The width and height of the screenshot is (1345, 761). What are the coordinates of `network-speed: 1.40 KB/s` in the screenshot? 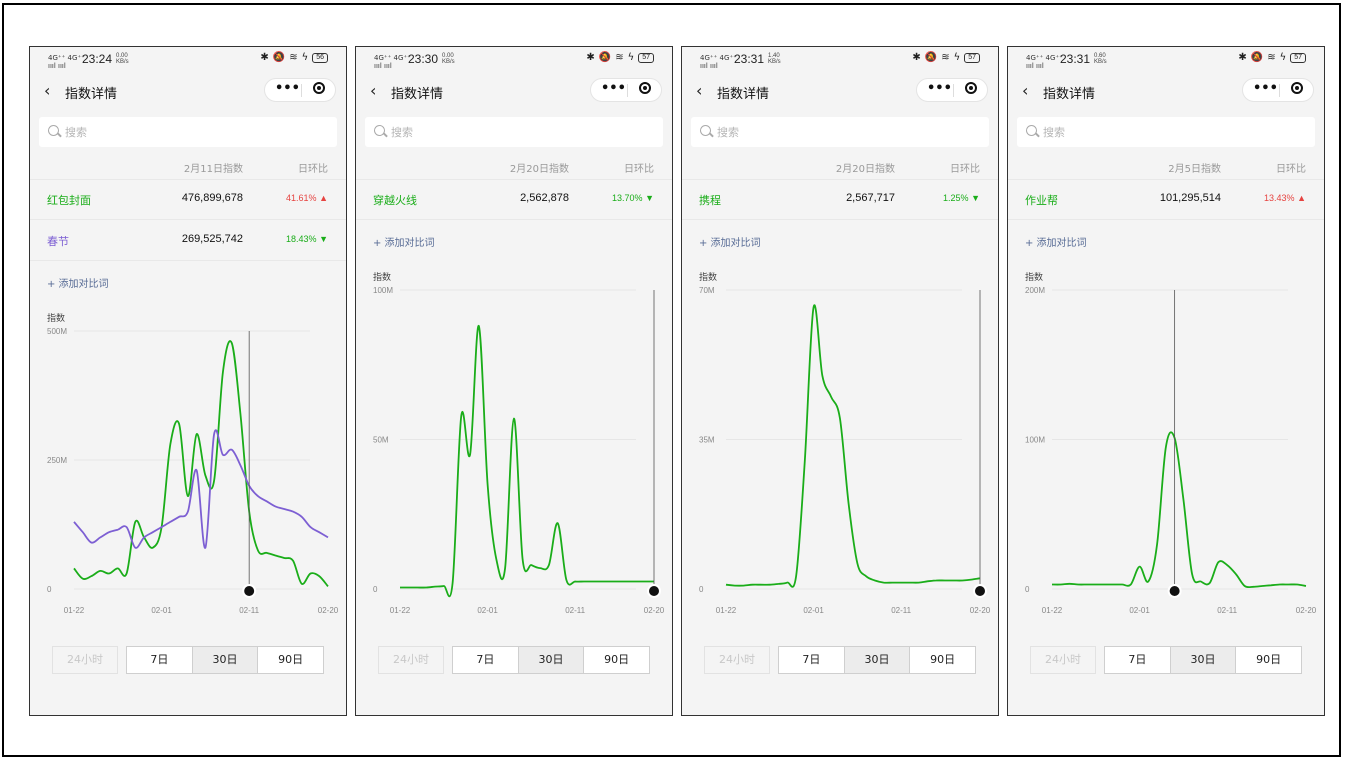 It's located at (774, 59).